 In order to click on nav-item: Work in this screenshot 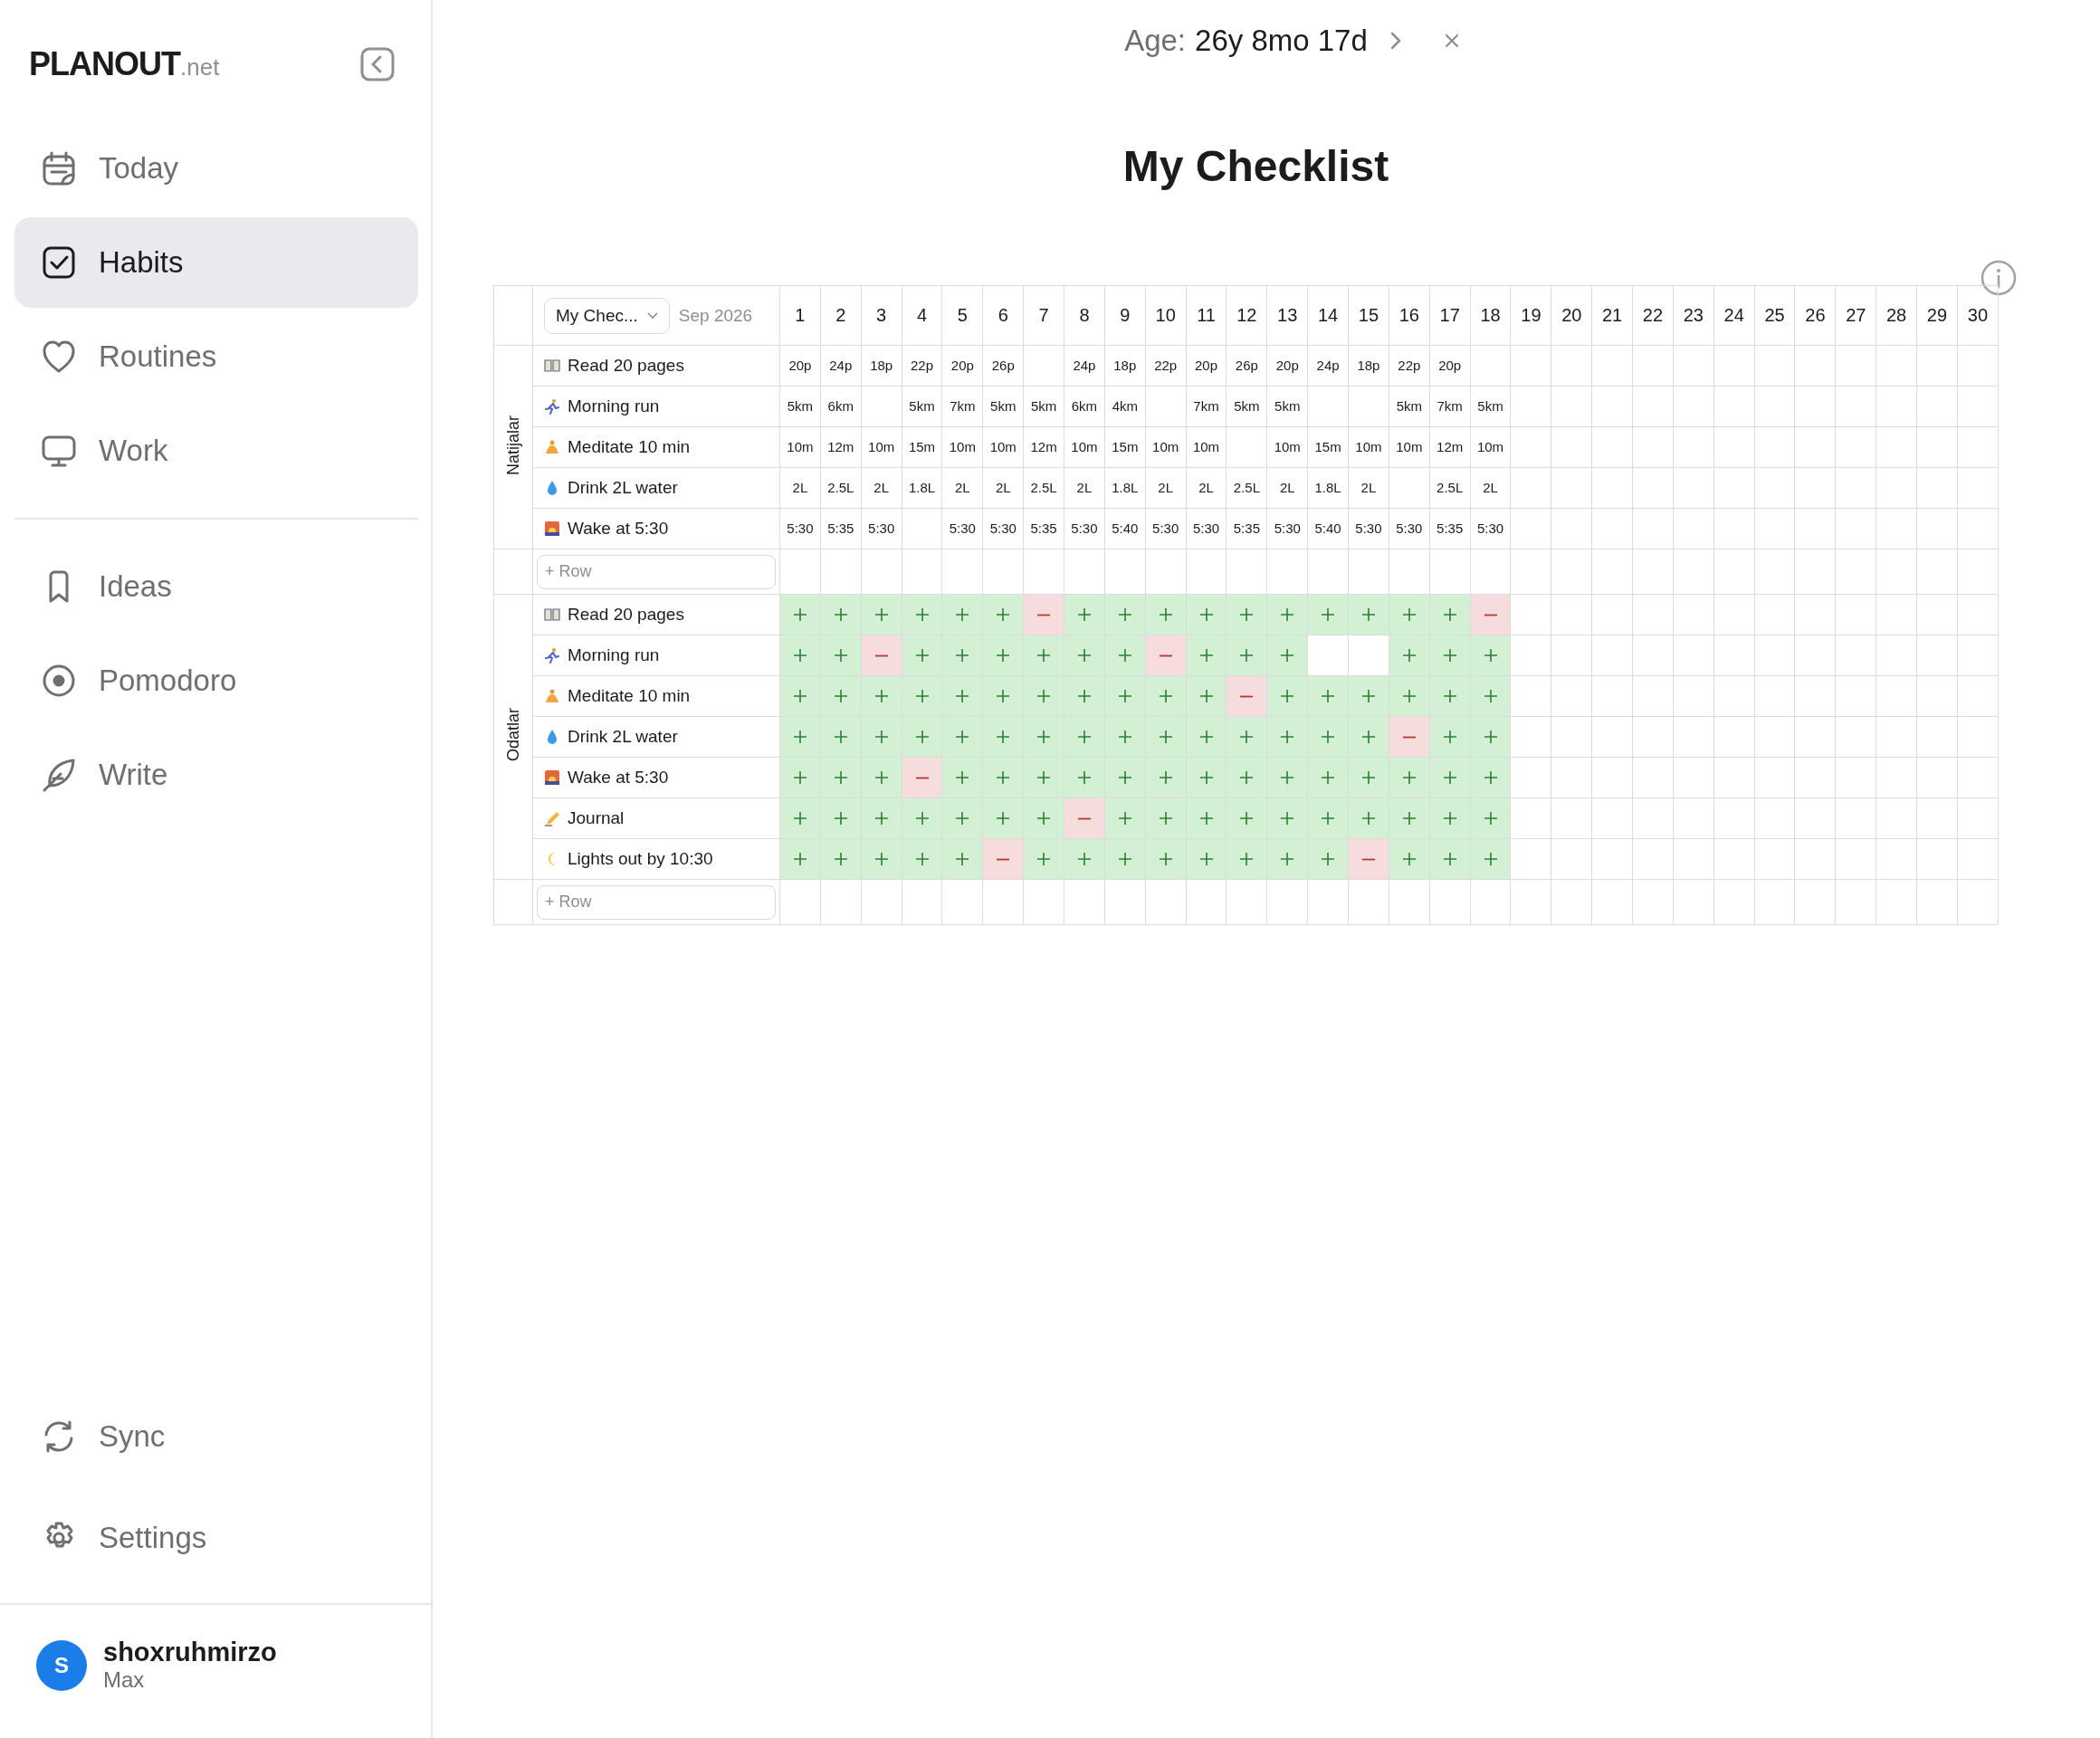, I will do `click(216, 451)`.